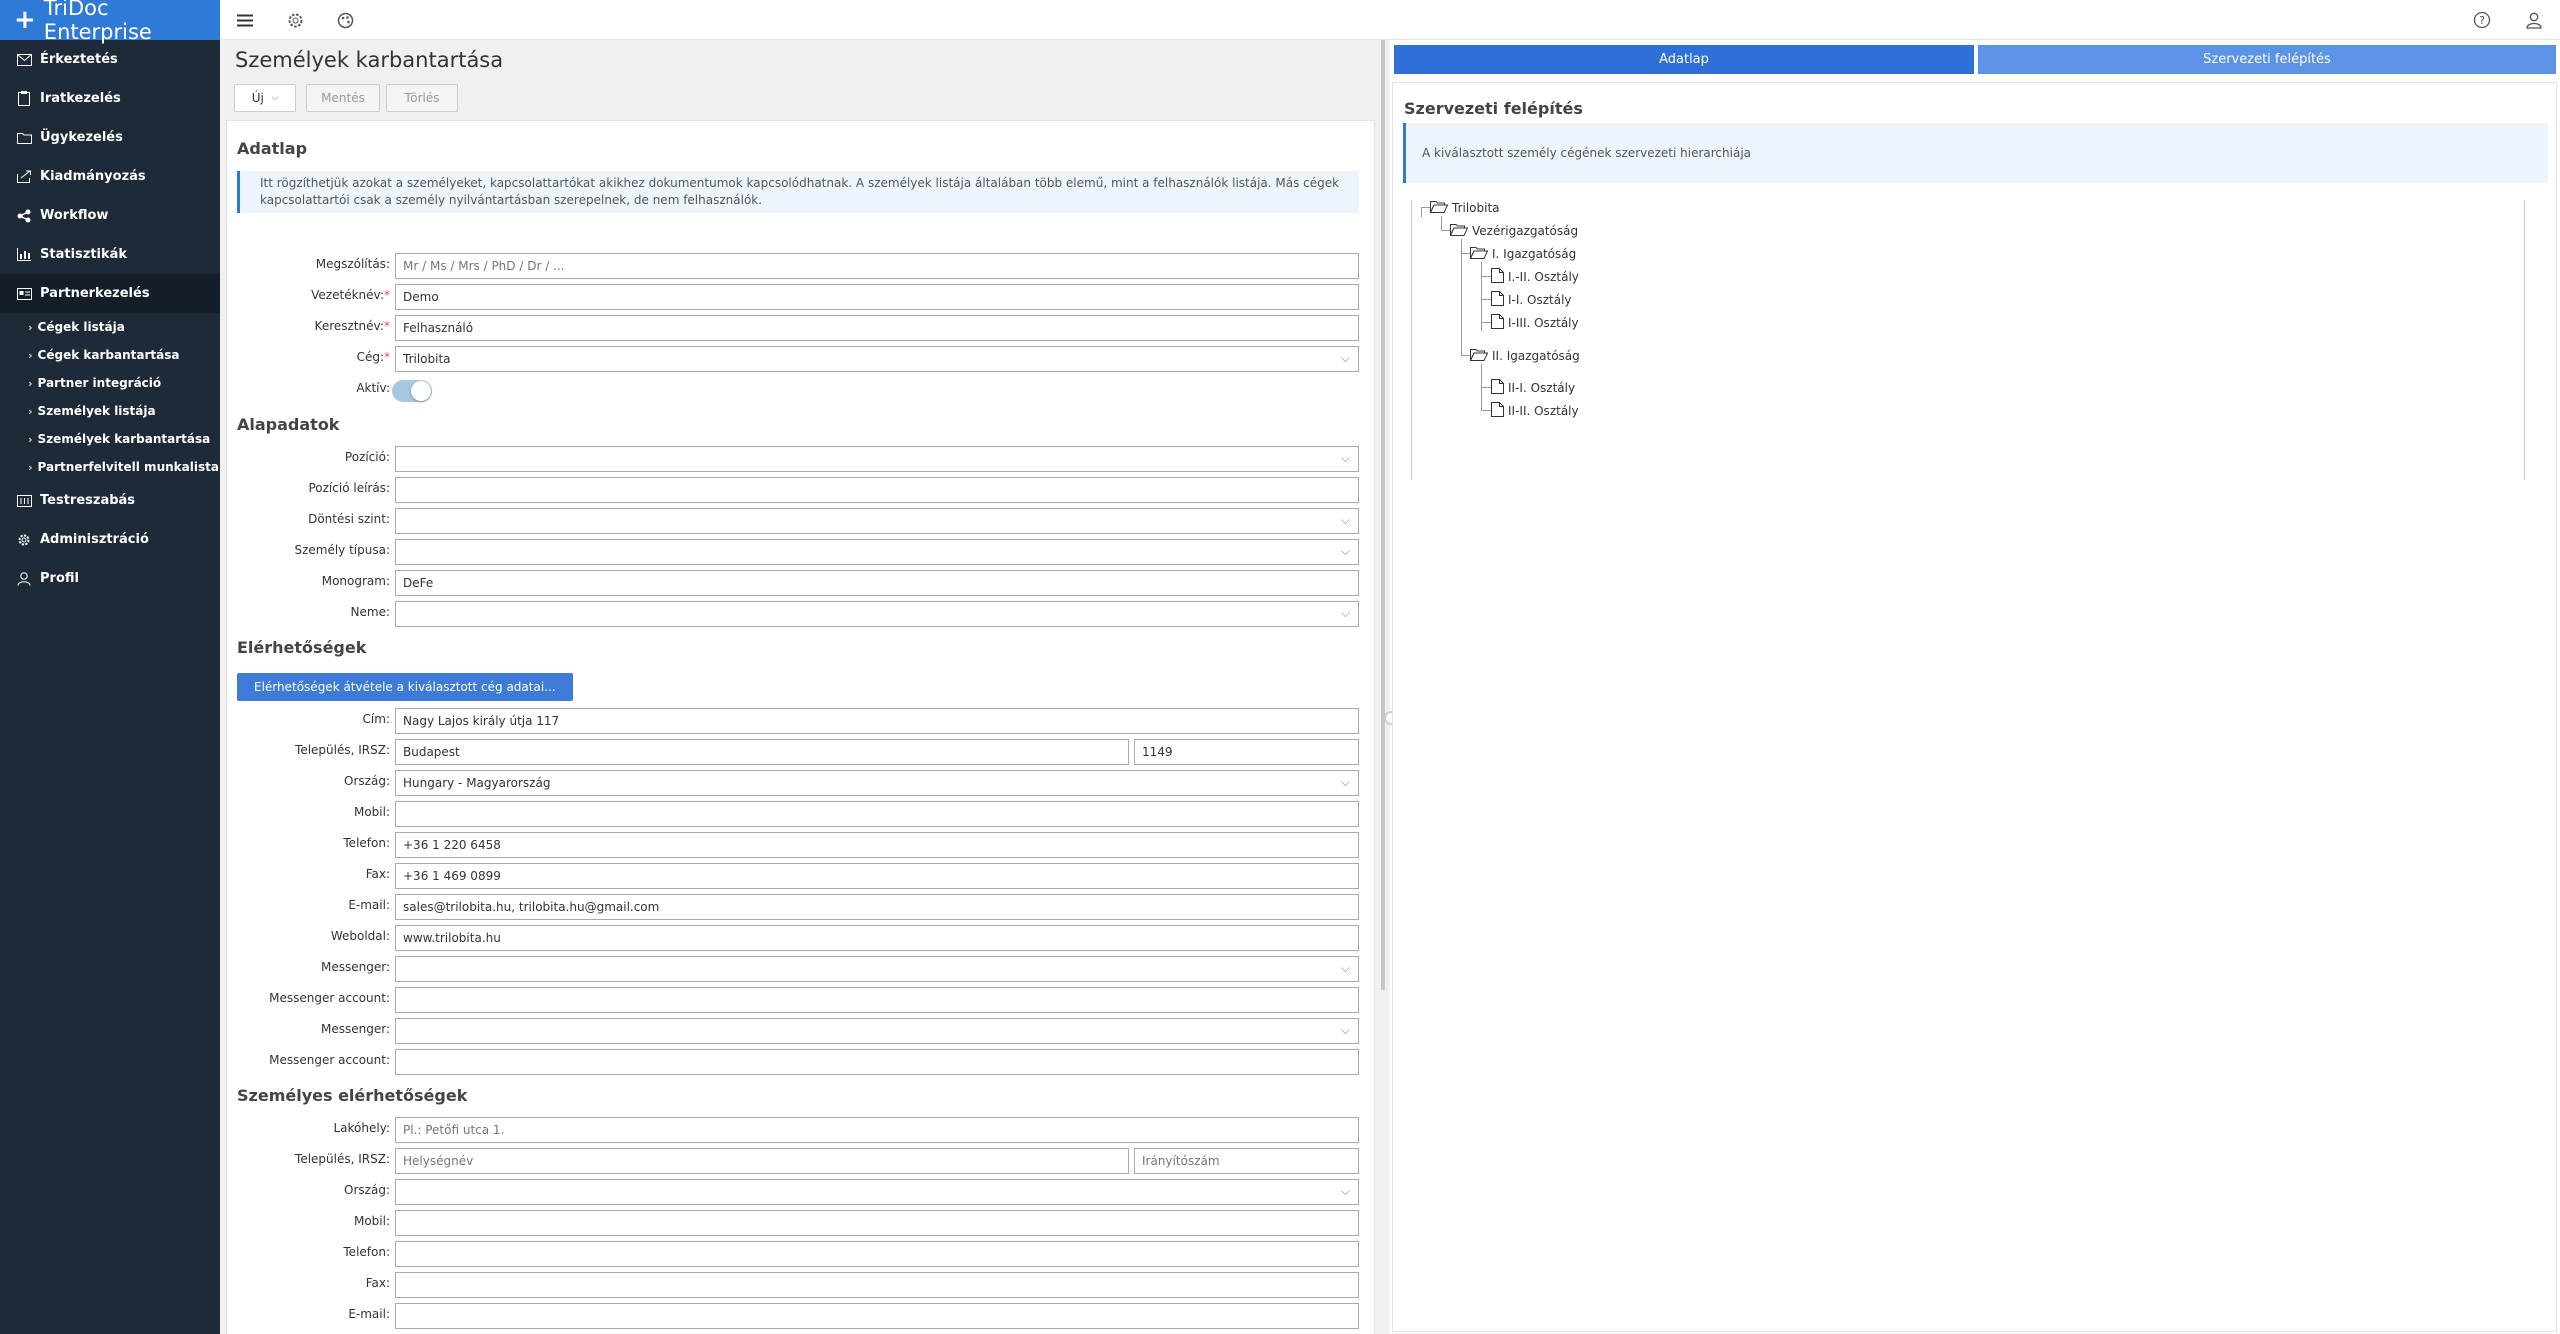 The height and width of the screenshot is (1334, 2560). I want to click on row-dontesi-szint: Döntési szint: ⌵, so click(801, 521).